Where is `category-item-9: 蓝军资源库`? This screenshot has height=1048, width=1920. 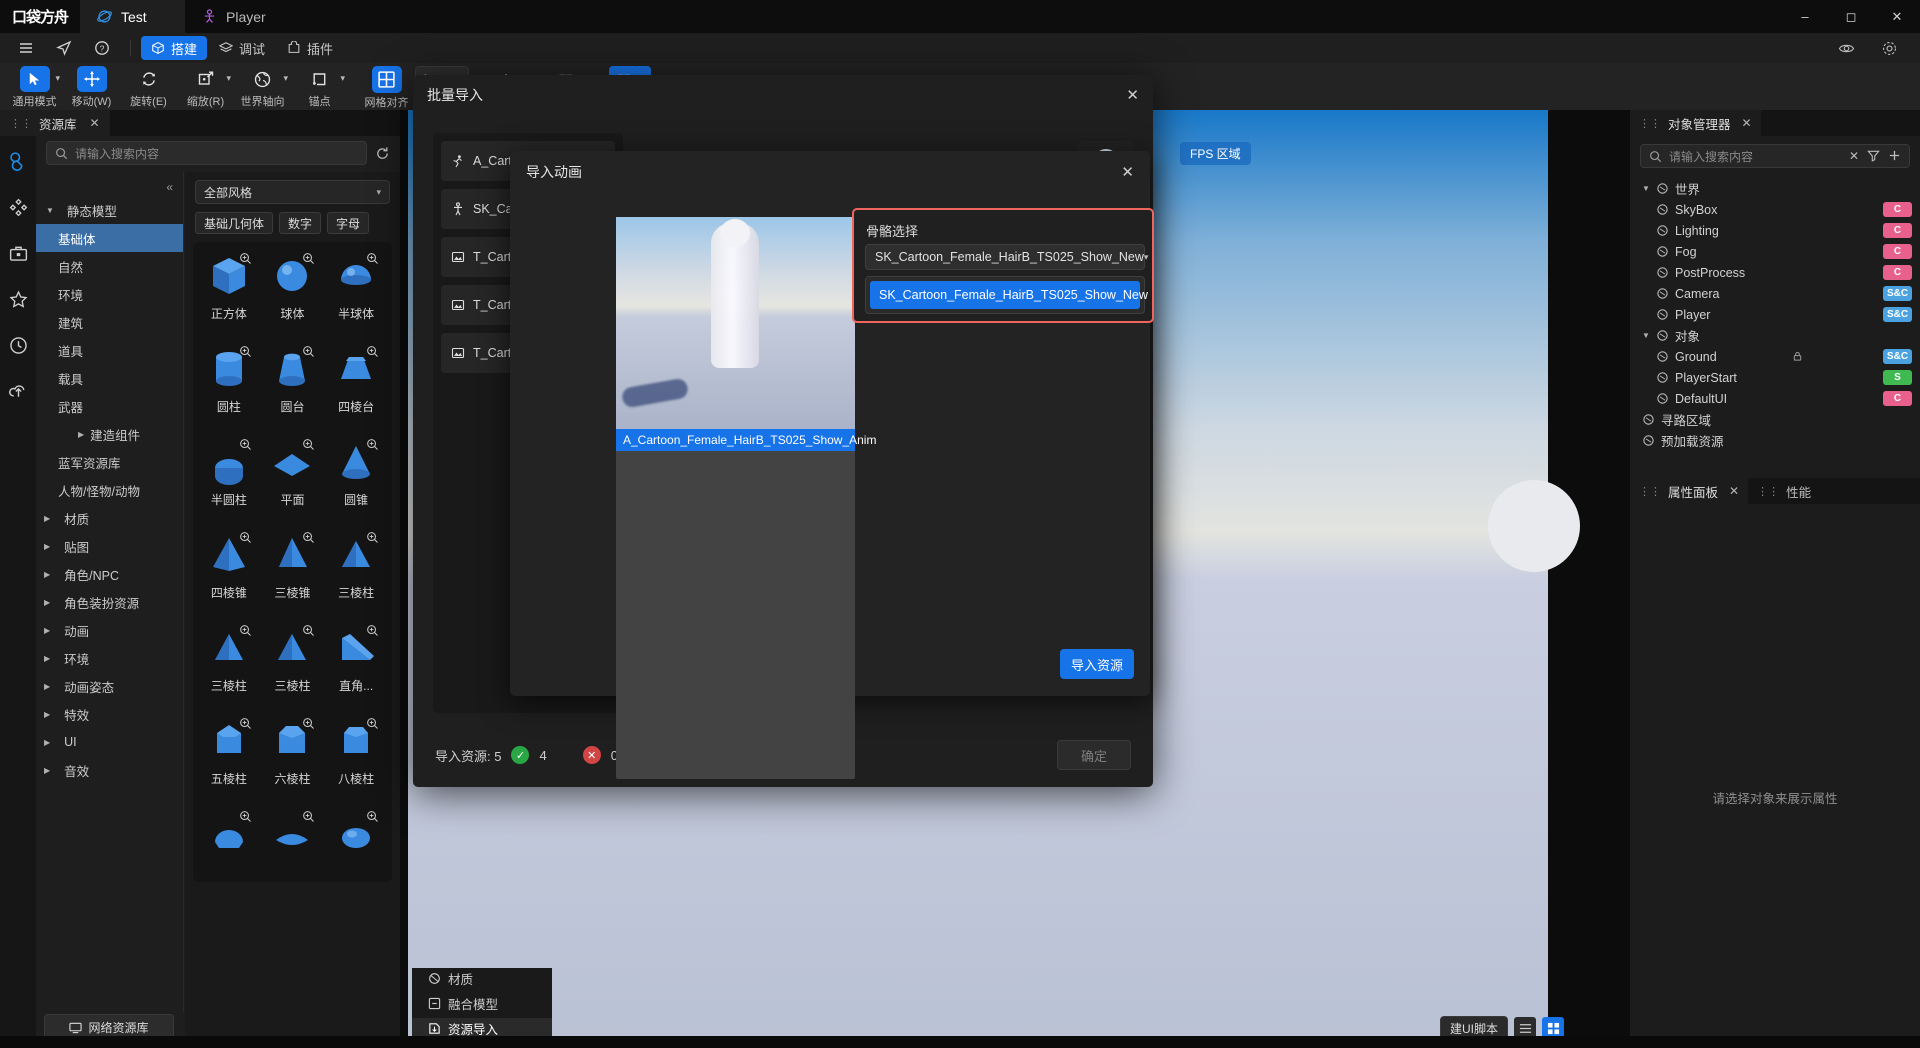
category-item-9: 蓝军资源库 is located at coordinates (109, 462).